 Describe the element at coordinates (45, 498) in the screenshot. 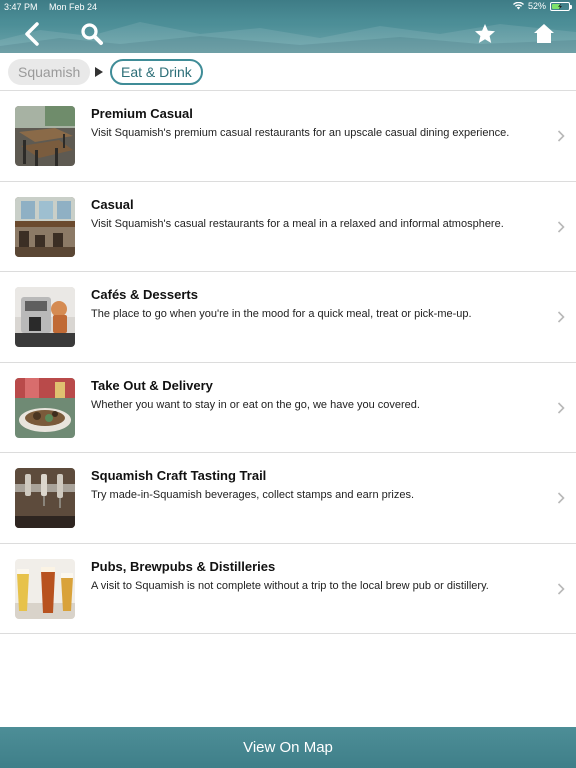

I see `beer-tap-photo` at that location.